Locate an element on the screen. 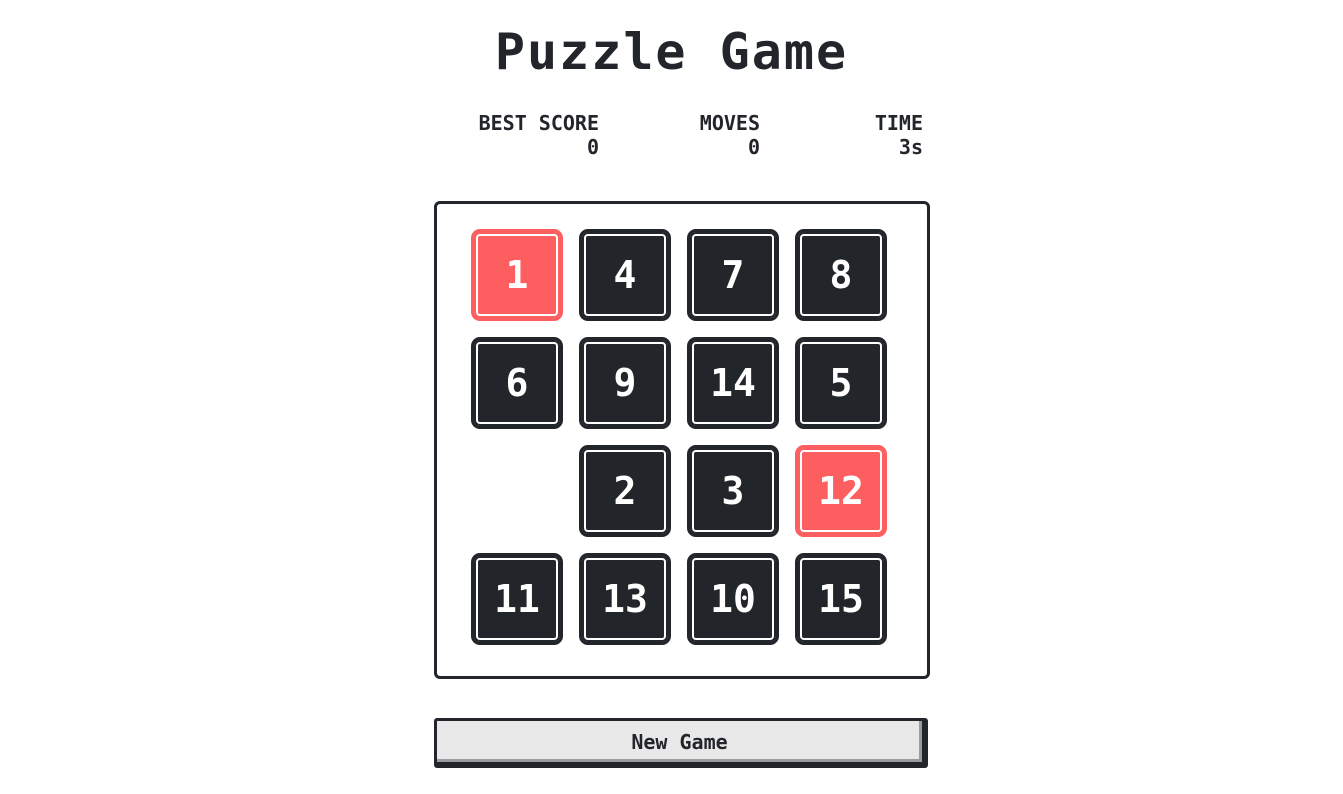 This screenshot has width=1343, height=794. puzzle-tile: 8 is located at coordinates (841, 275).